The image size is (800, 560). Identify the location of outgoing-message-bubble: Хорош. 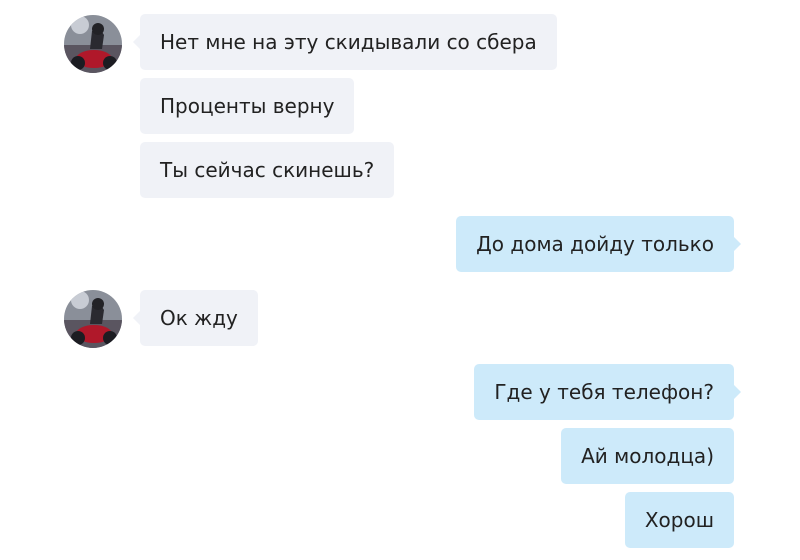
(679, 520).